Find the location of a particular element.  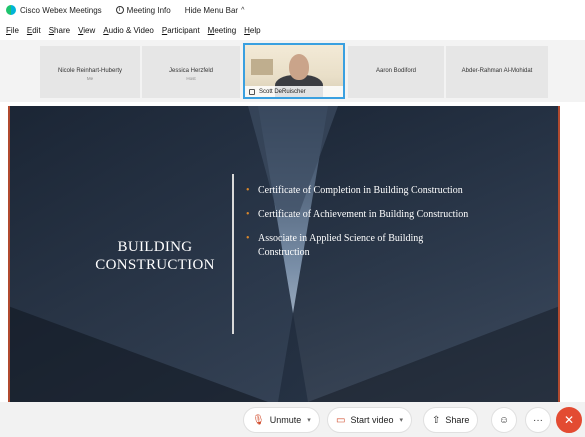

menu-help: Help is located at coordinates (252, 30).